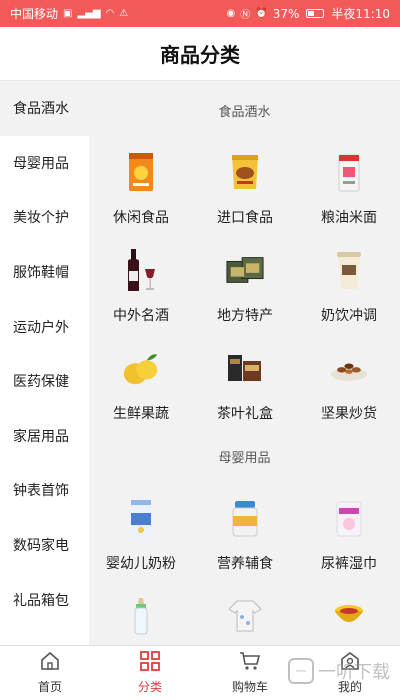 This screenshot has width=400, height=700. Describe the element at coordinates (349, 564) in the screenshot. I see `category-label: 尿裤湿巾` at that location.